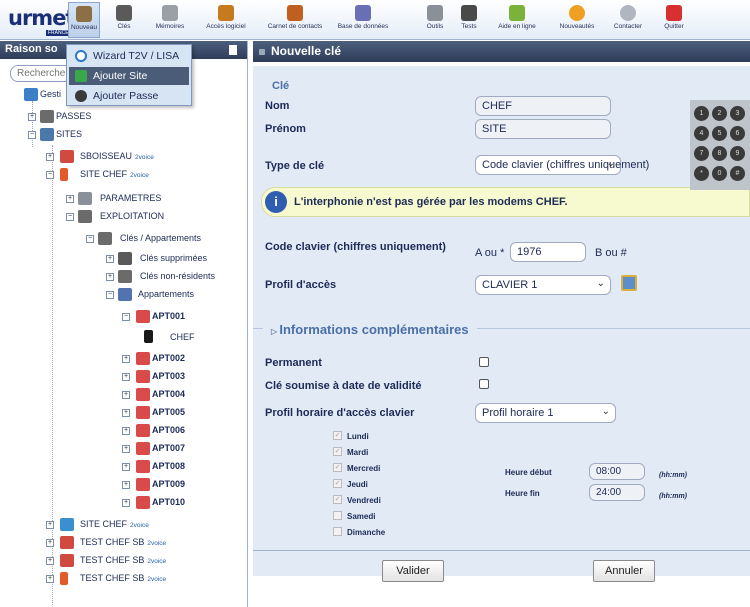 The image size is (750, 607). Describe the element at coordinates (337, 467) in the screenshot. I see `day-checkbox-mercredi: ✓` at that location.